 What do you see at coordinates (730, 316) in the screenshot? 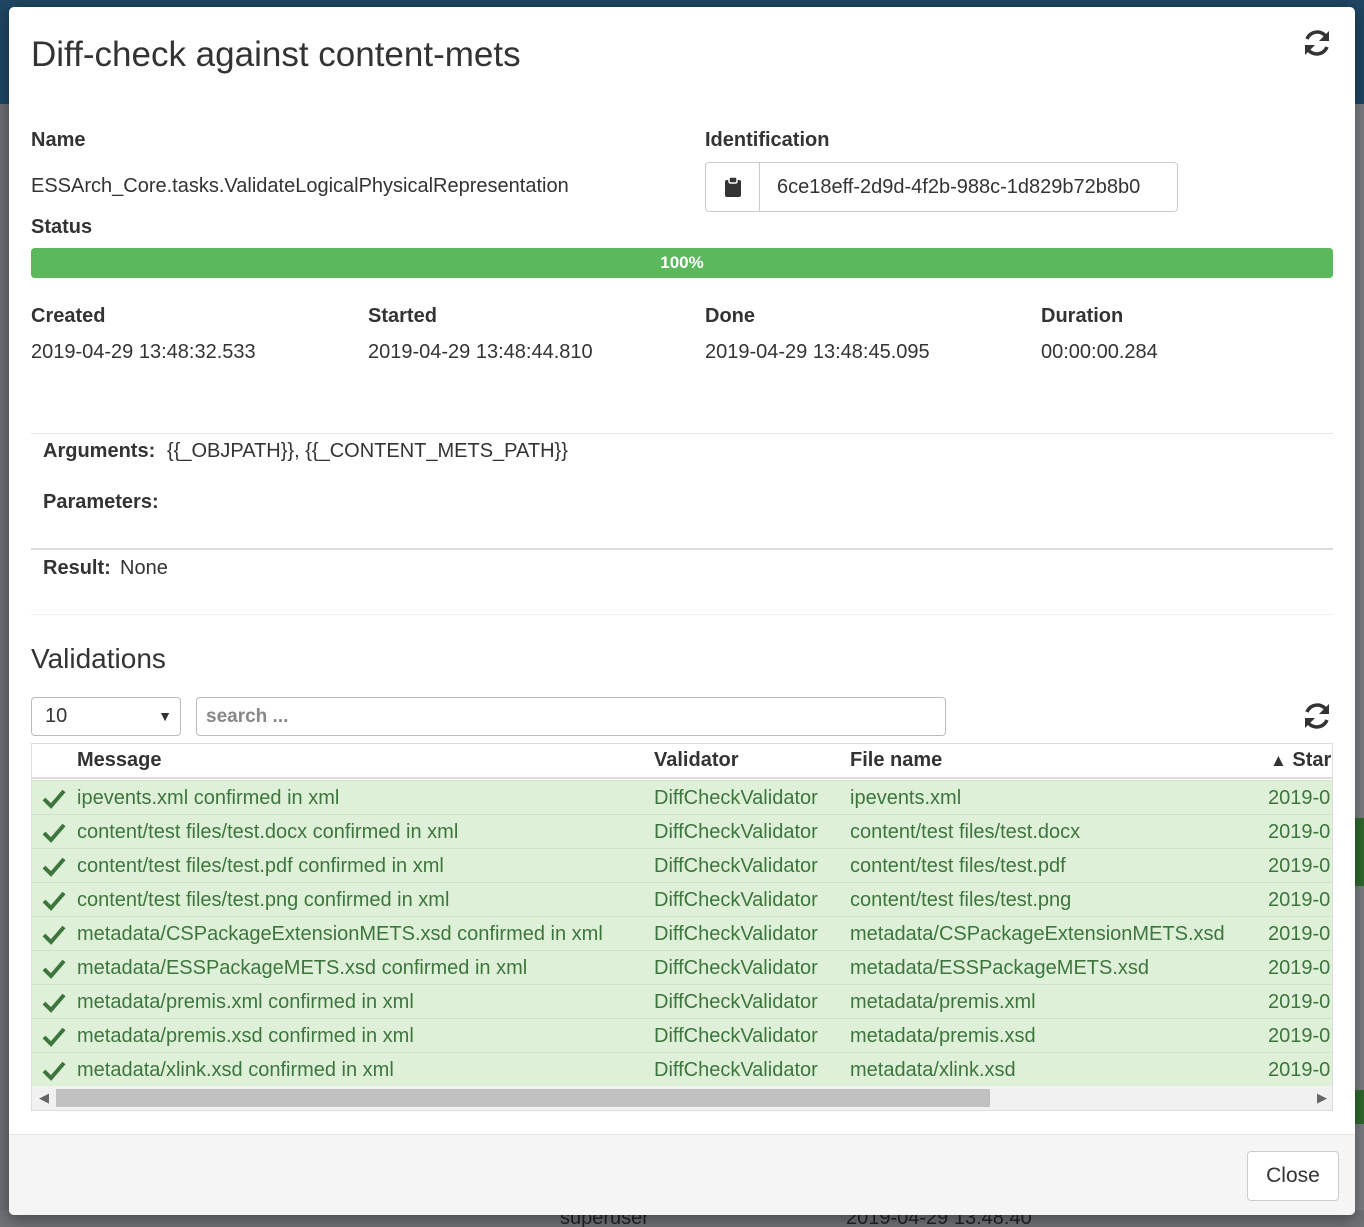
I see `done-label: Done` at bounding box center [730, 316].